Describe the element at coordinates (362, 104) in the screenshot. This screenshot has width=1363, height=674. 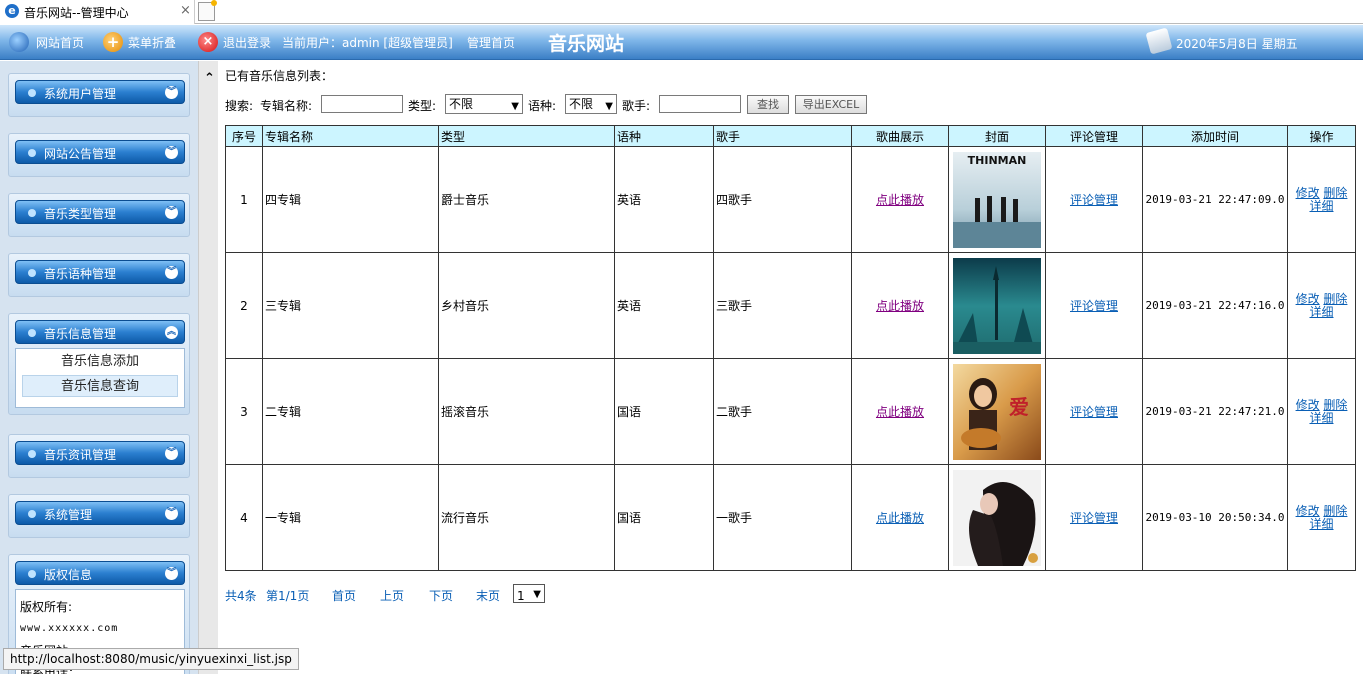
I see `album-name-input` at that location.